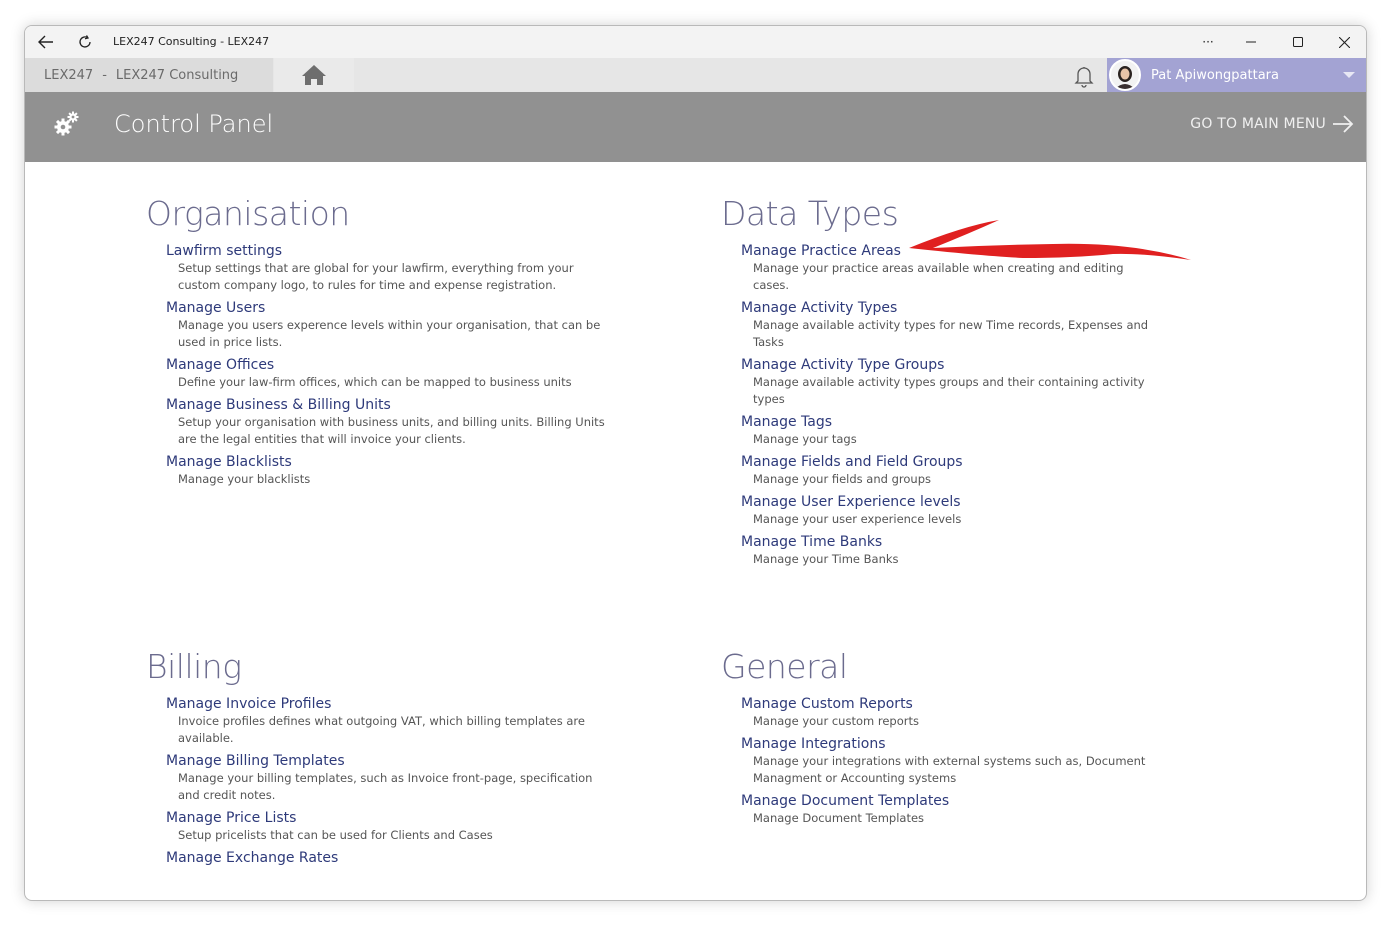 This screenshot has width=1390, height=925. Describe the element at coordinates (386, 405) in the screenshot. I see `manage-business-billing-units-link: Manage Business & Billing Units` at that location.